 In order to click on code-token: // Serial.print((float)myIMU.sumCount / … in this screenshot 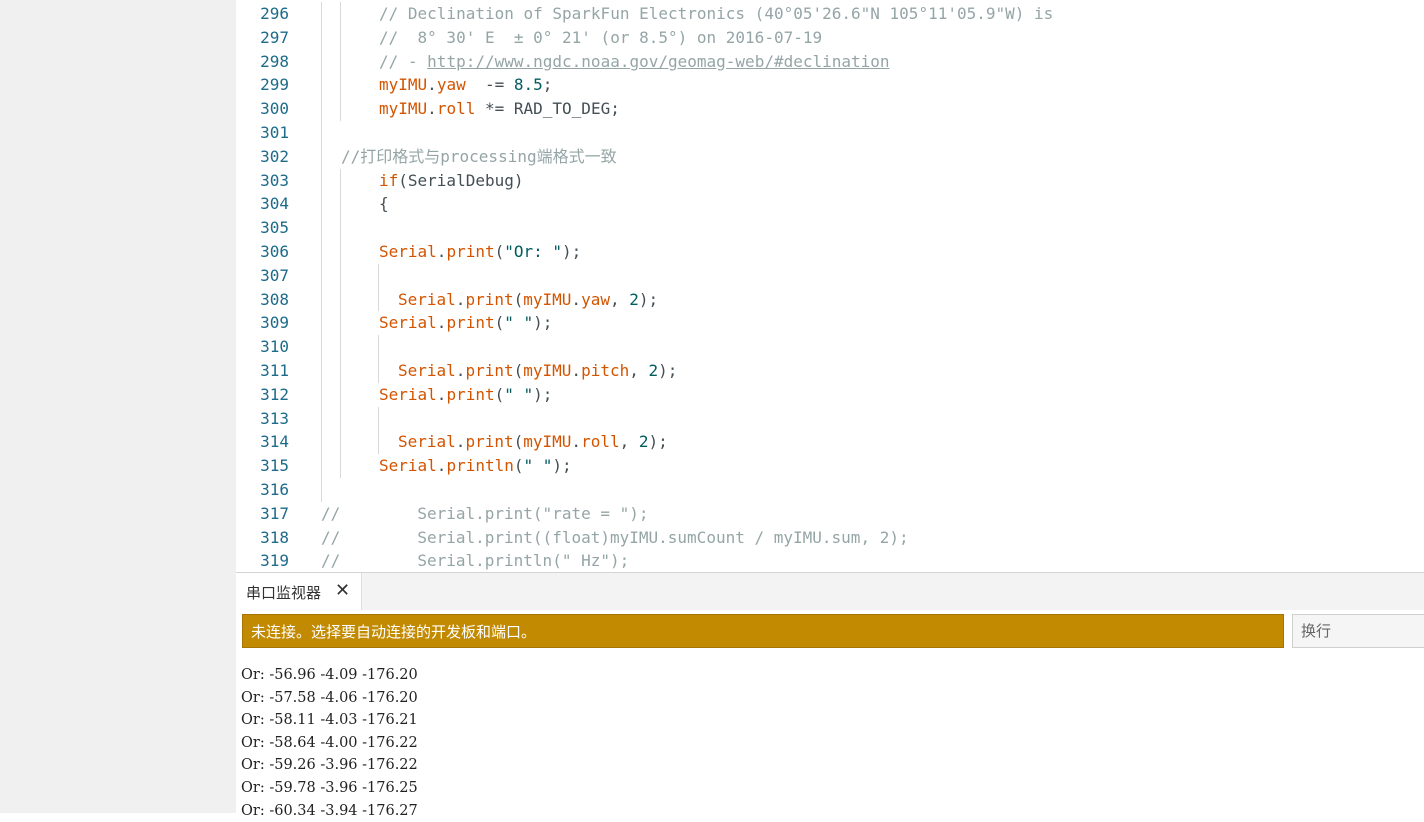, I will do `click(615, 537)`.